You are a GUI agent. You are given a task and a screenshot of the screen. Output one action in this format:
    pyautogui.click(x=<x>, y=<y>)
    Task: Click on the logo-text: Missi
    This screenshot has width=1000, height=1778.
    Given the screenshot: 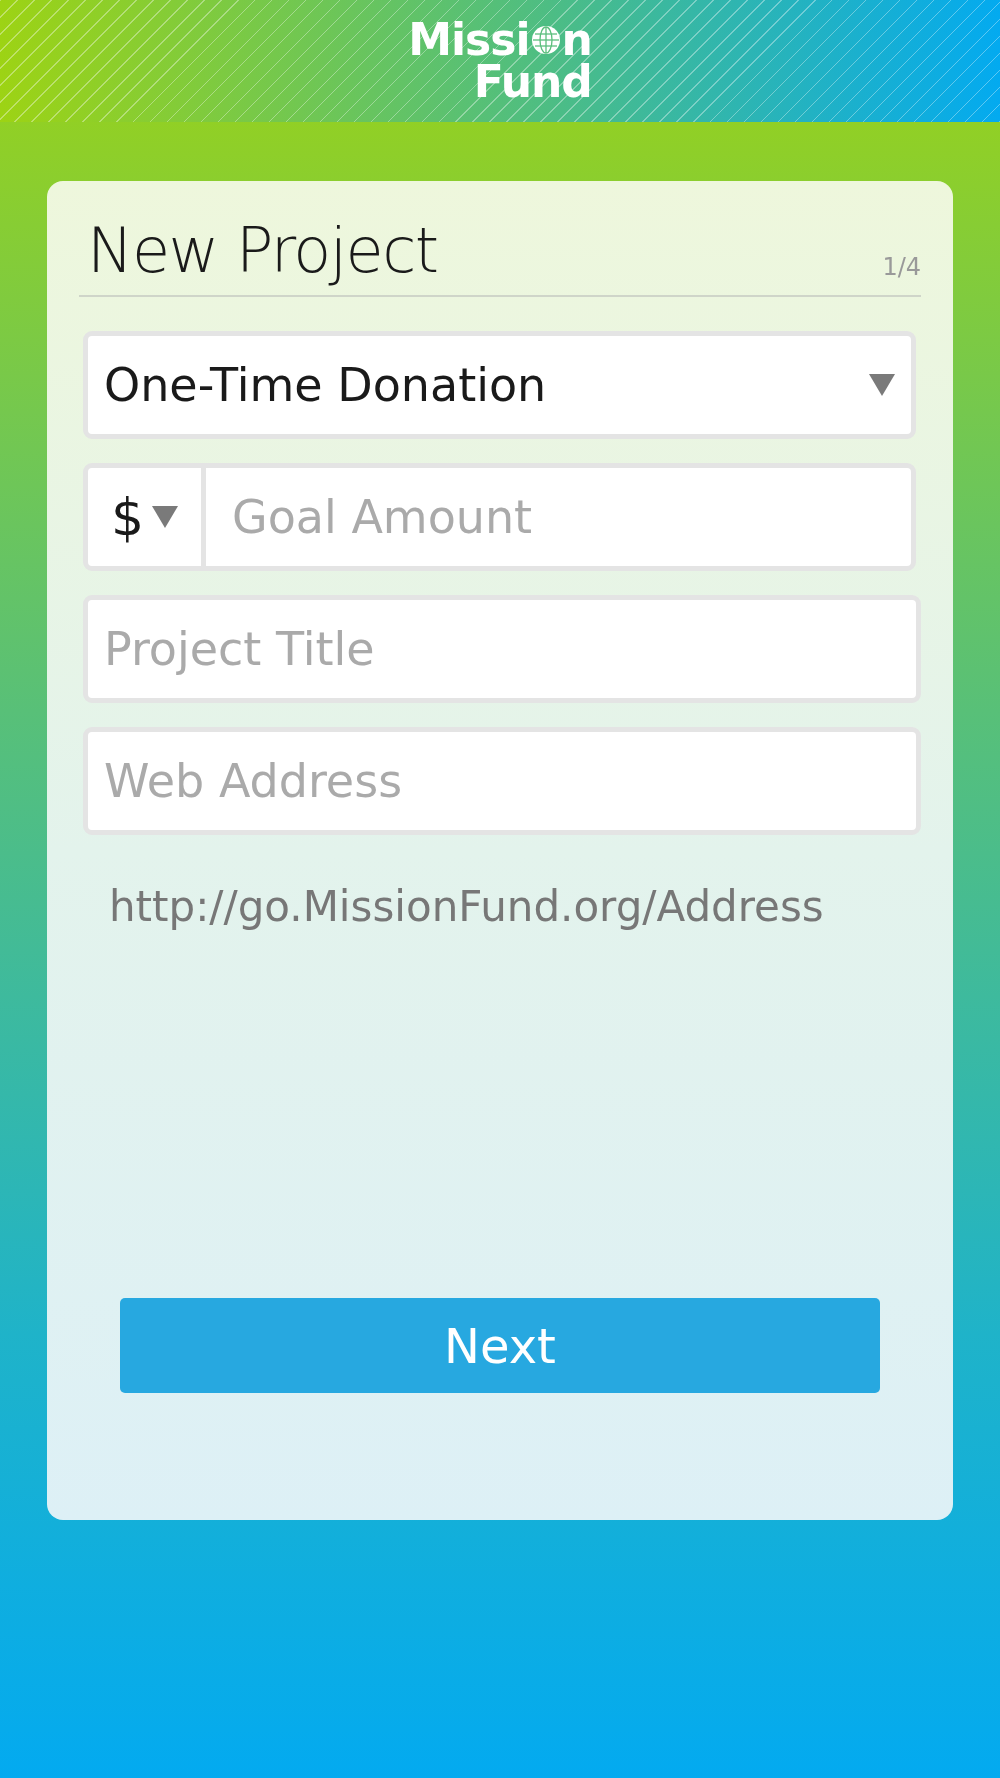 What is the action you would take?
    pyautogui.click(x=469, y=40)
    